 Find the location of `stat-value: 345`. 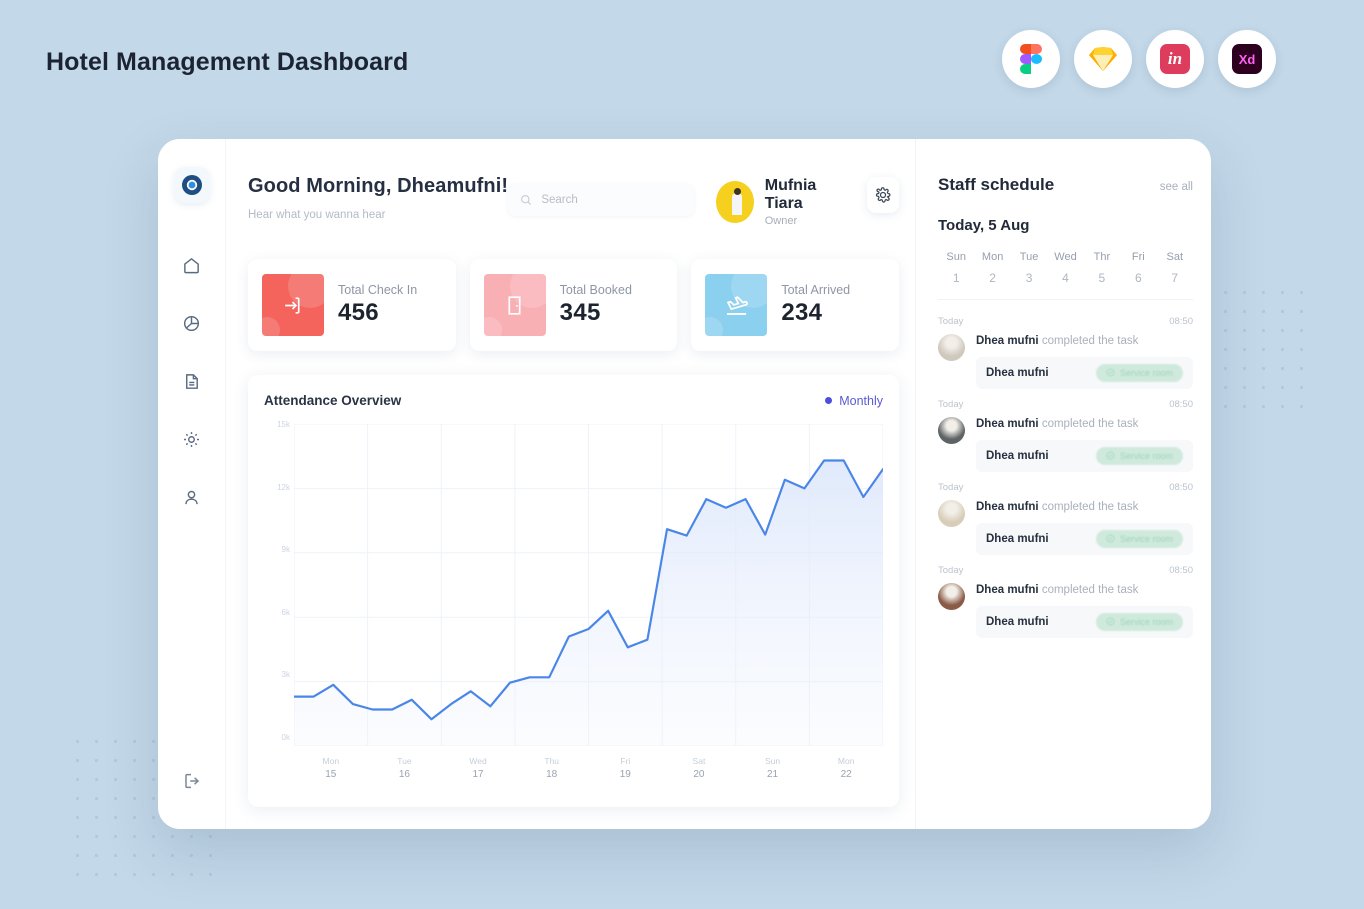

stat-value: 345 is located at coordinates (580, 312).